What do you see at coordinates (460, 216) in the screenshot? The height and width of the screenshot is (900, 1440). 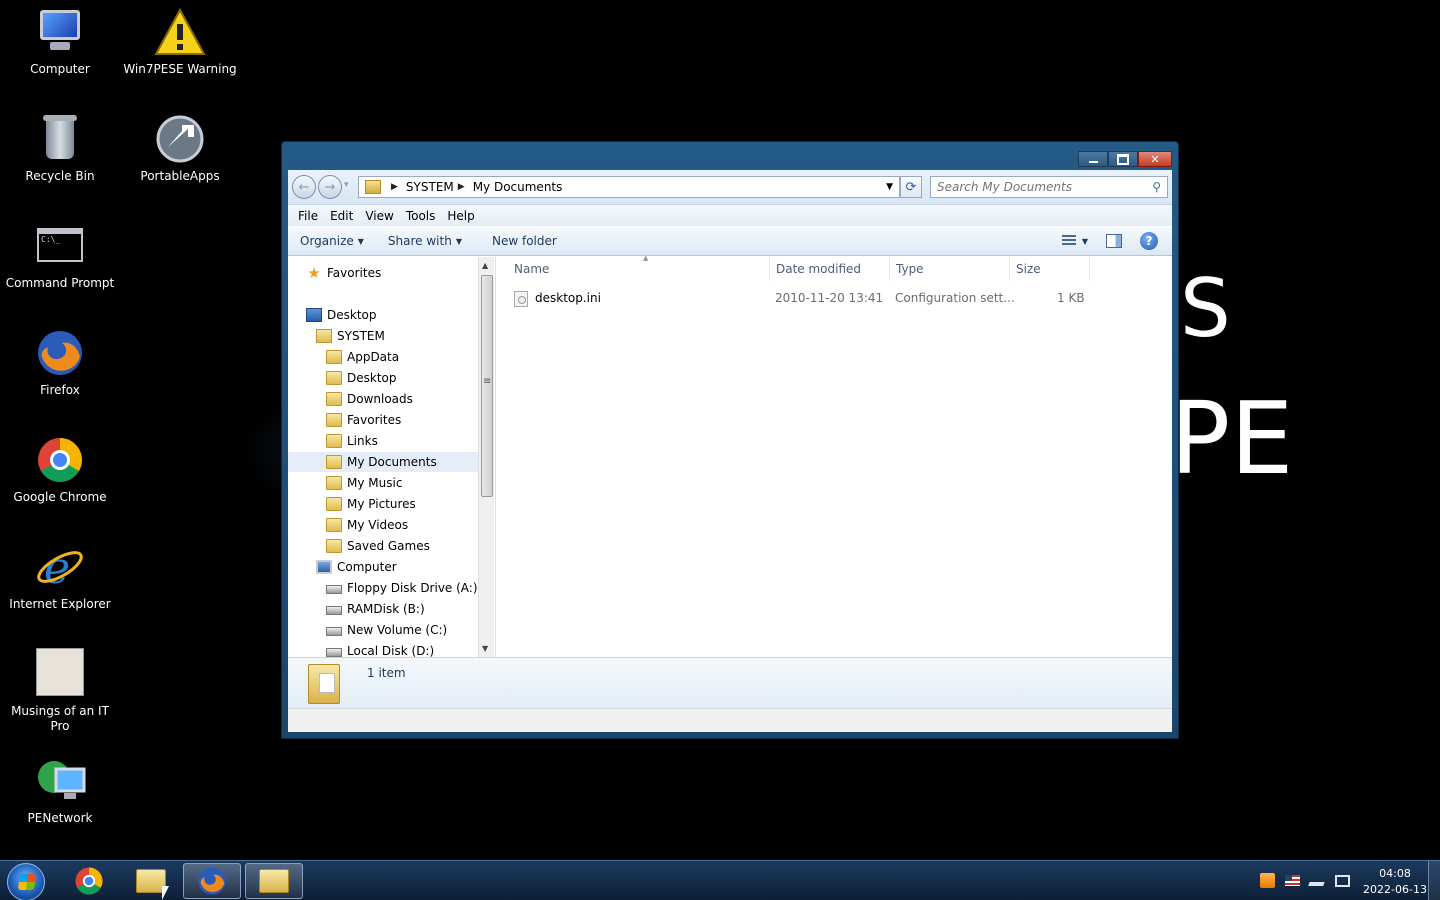 I see `menu-help: Help` at bounding box center [460, 216].